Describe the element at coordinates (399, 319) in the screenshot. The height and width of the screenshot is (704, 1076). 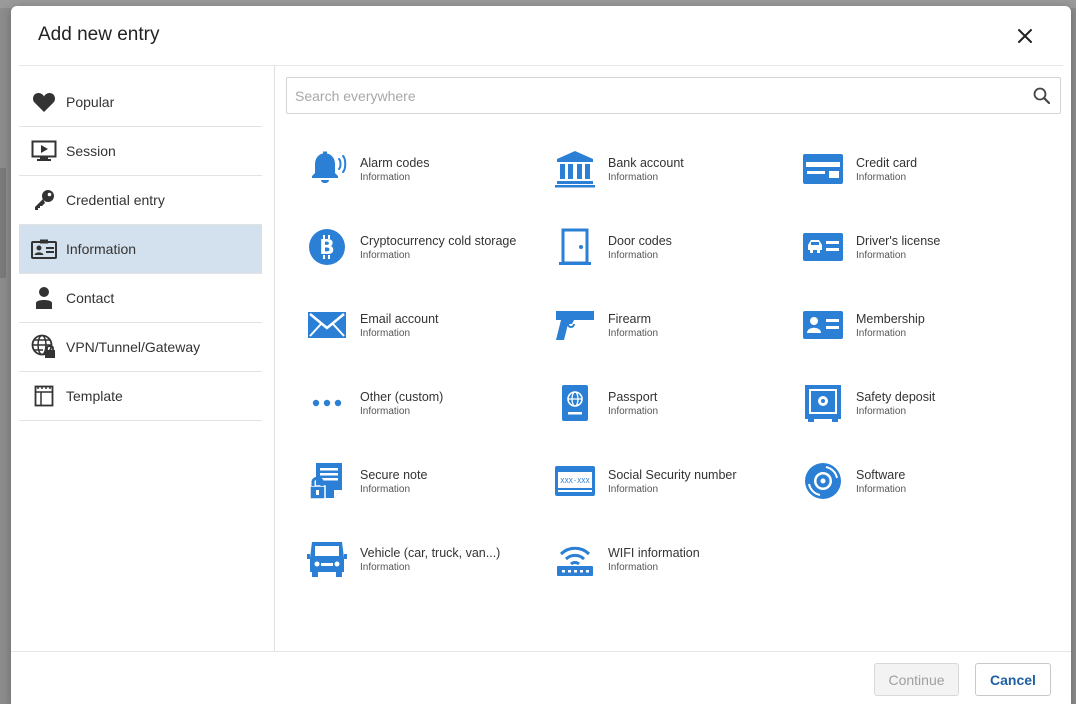
I see `entry-name: Email account` at that location.